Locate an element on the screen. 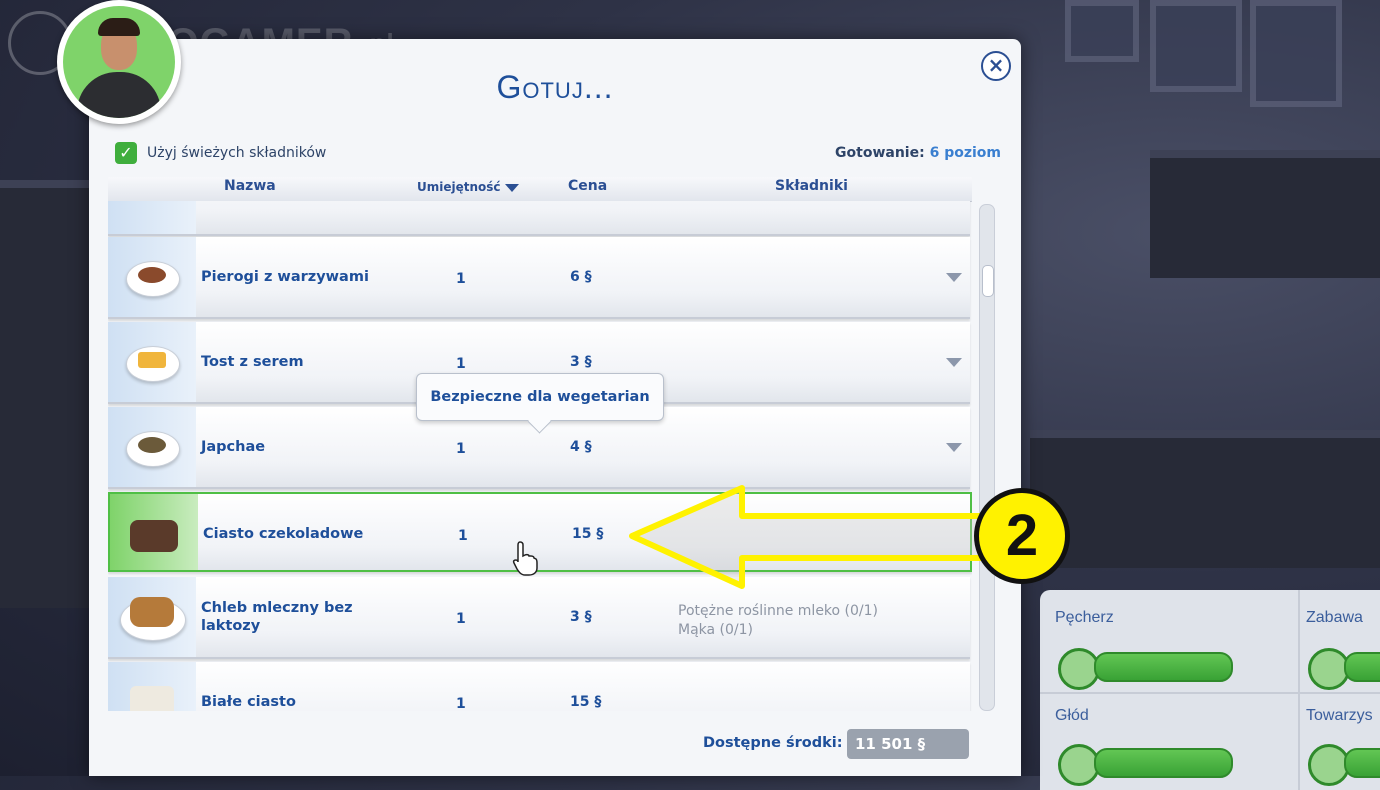  annotation-arrow is located at coordinates (808, 537).